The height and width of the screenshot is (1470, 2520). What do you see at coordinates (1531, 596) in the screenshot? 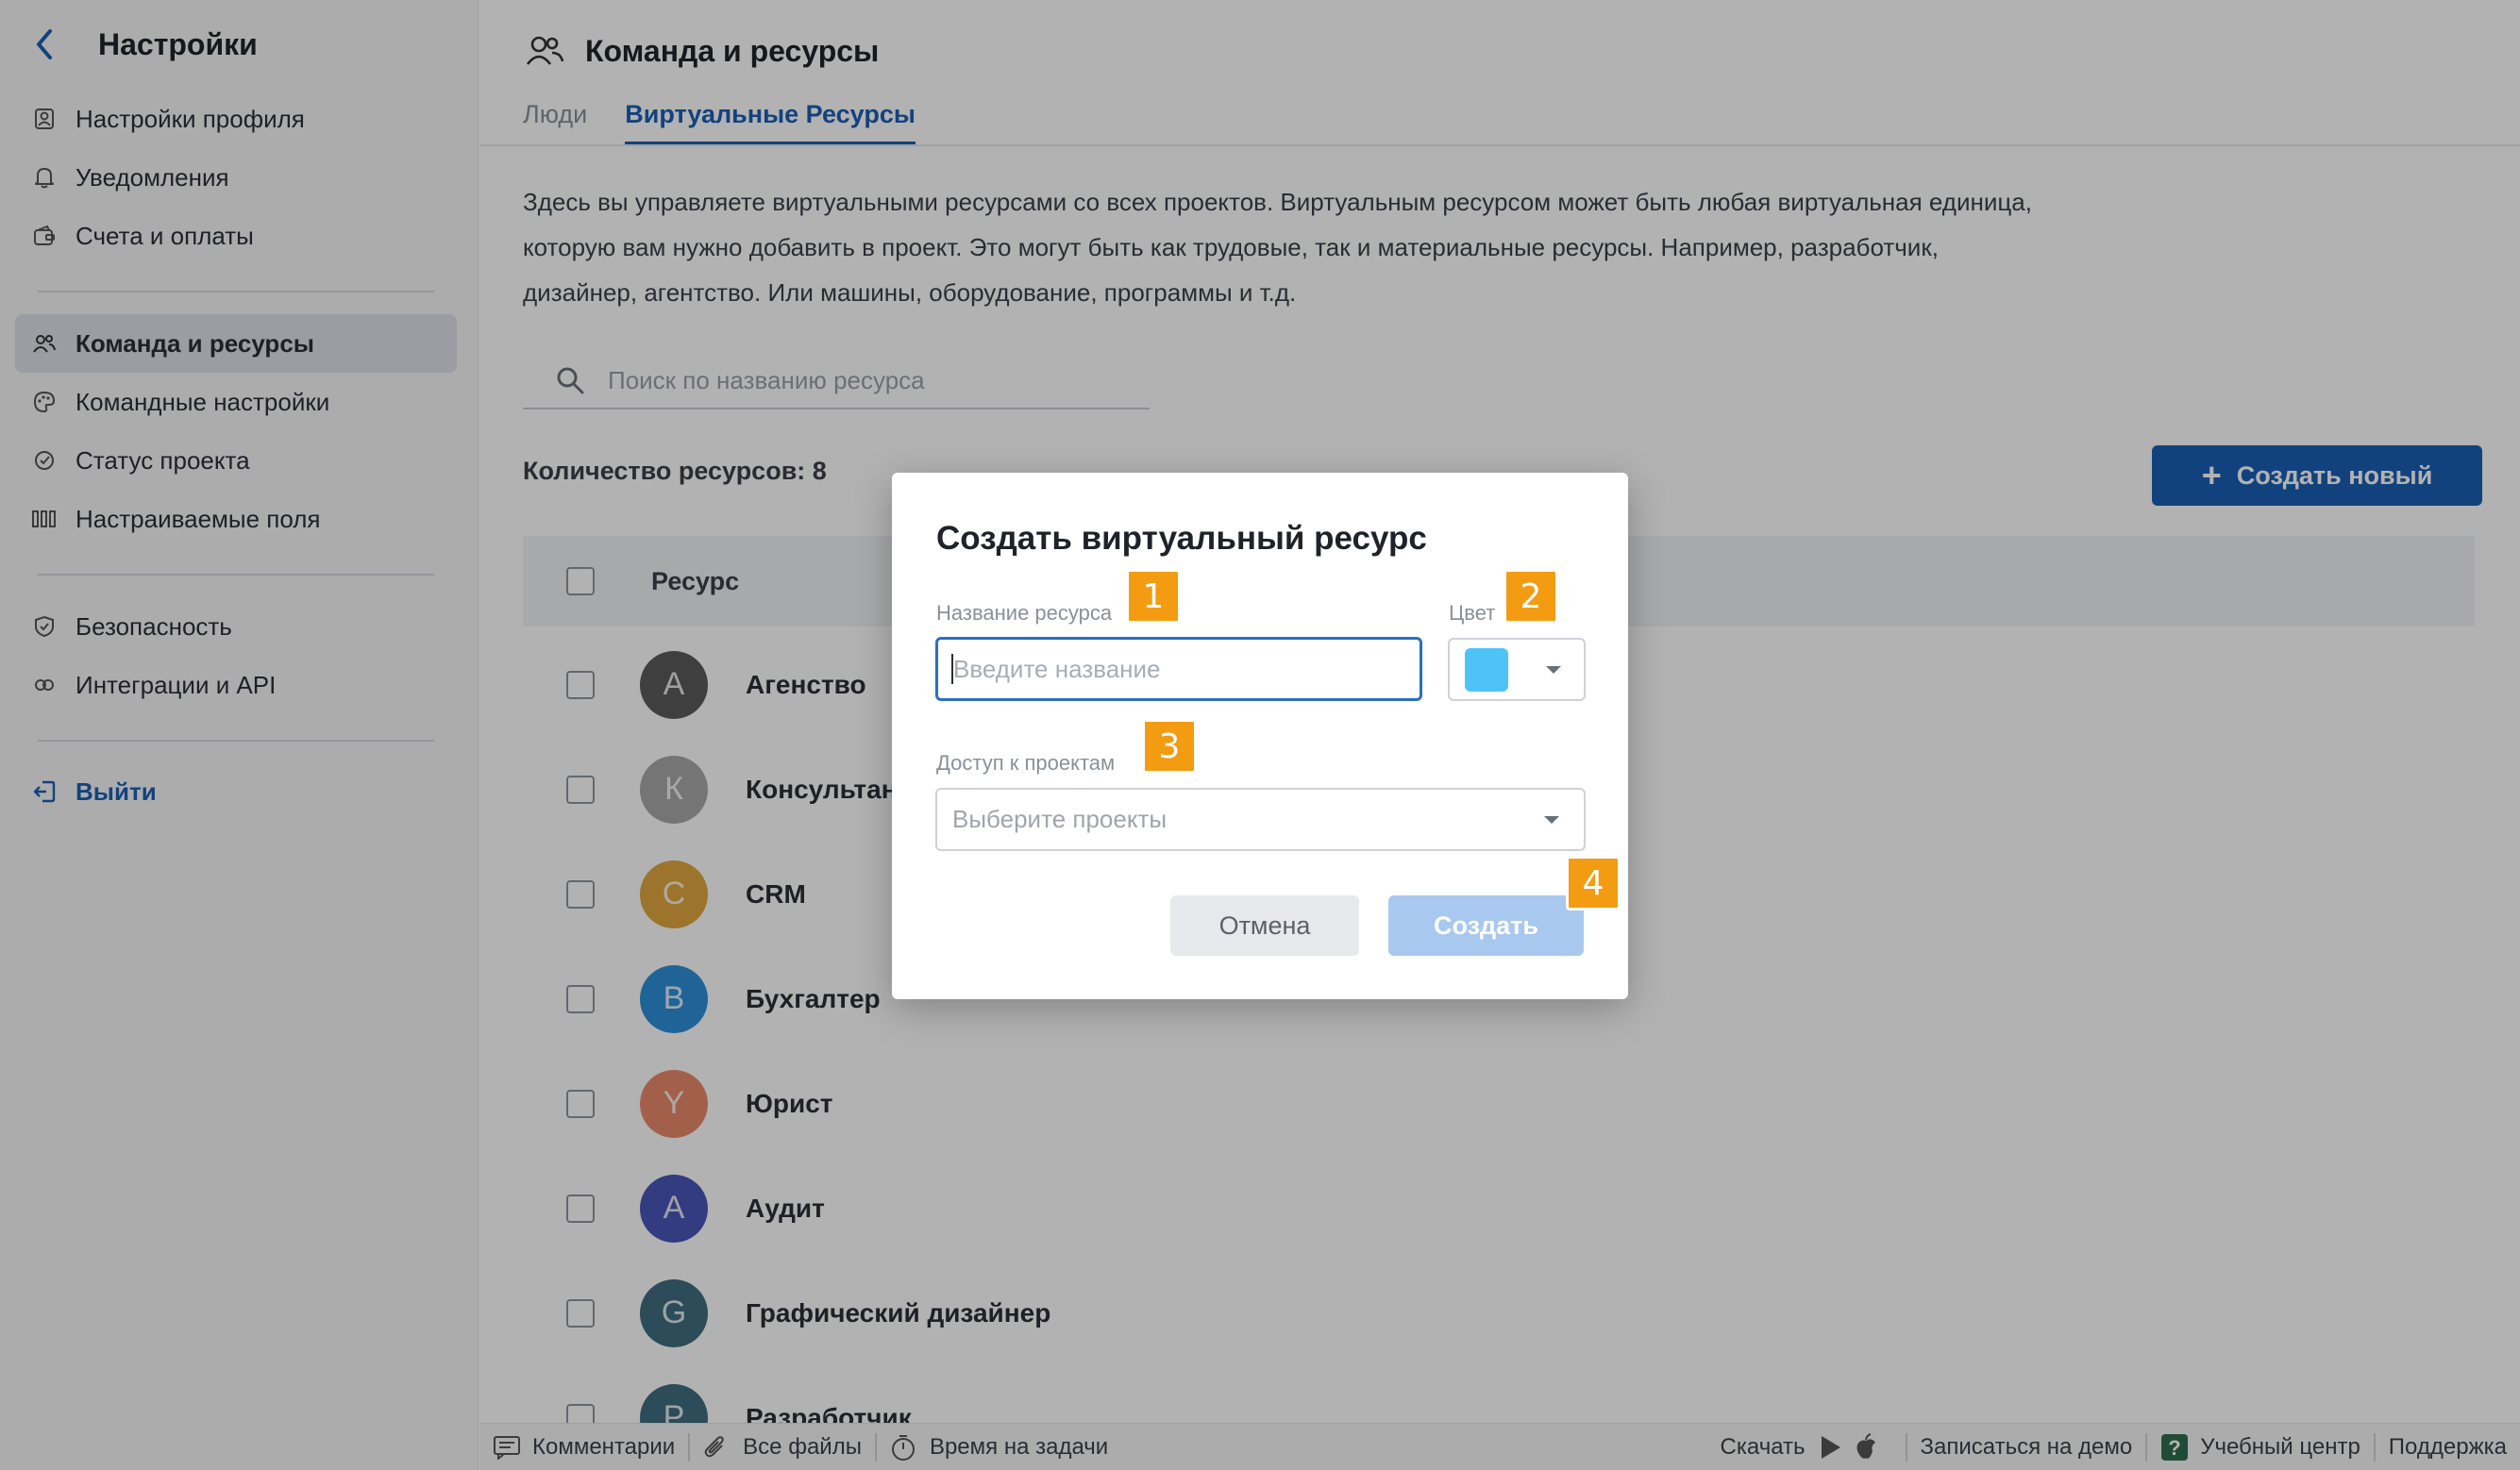
I see `callout-badge: 2` at bounding box center [1531, 596].